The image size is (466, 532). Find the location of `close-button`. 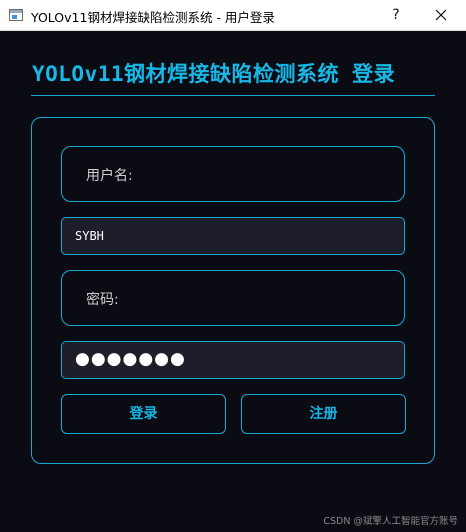

close-button is located at coordinates (441, 15).